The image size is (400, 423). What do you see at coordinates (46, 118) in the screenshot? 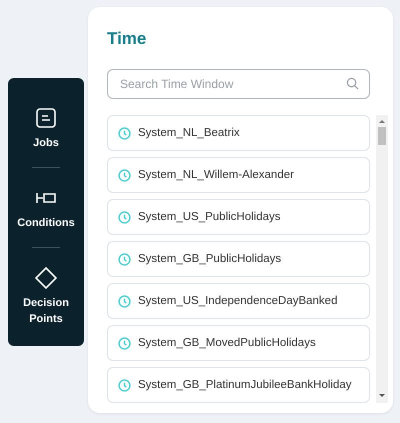
I see `list-icon` at bounding box center [46, 118].